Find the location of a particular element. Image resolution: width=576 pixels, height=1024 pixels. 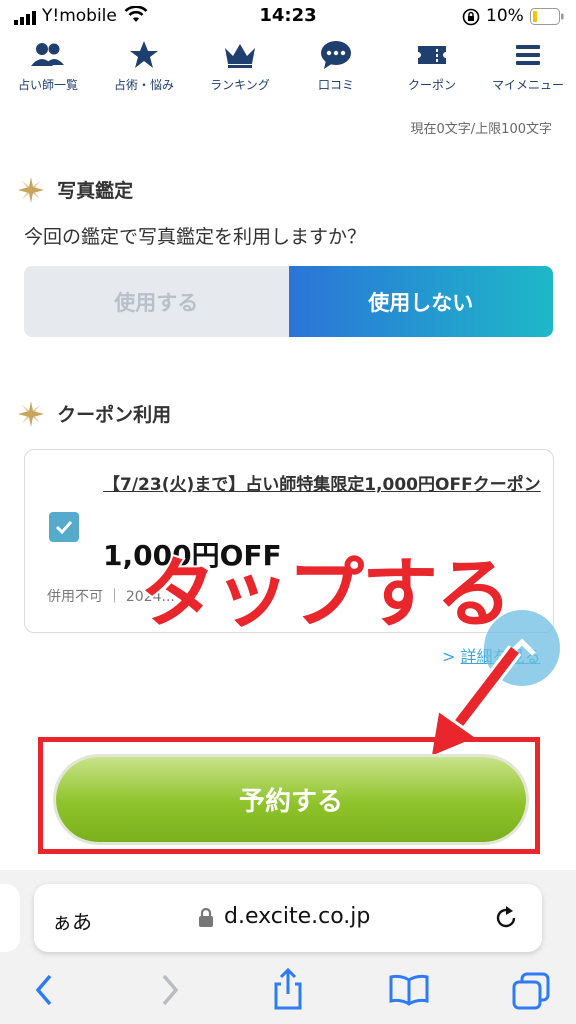

share-icon is located at coordinates (288, 989).